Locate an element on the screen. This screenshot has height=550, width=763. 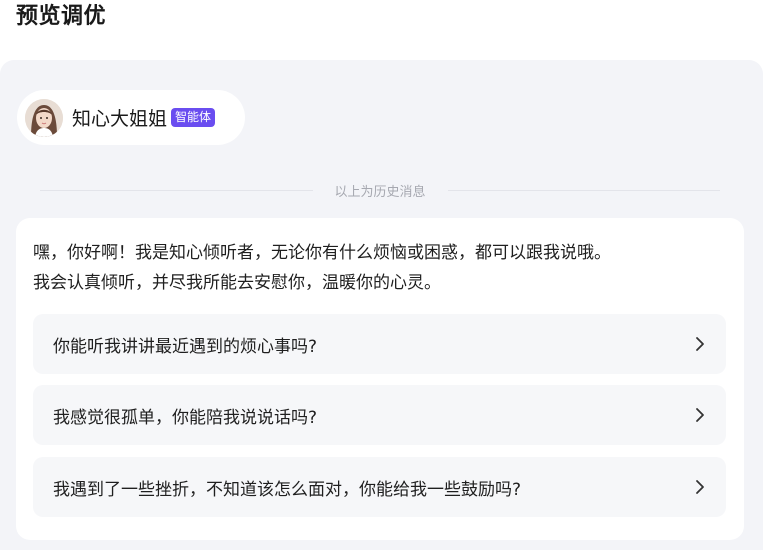
suggestion-item-3: 我遇到了一些挫折，不知道该怎么面对，你能给我一些鼓励吗? is located at coordinates (379, 487).